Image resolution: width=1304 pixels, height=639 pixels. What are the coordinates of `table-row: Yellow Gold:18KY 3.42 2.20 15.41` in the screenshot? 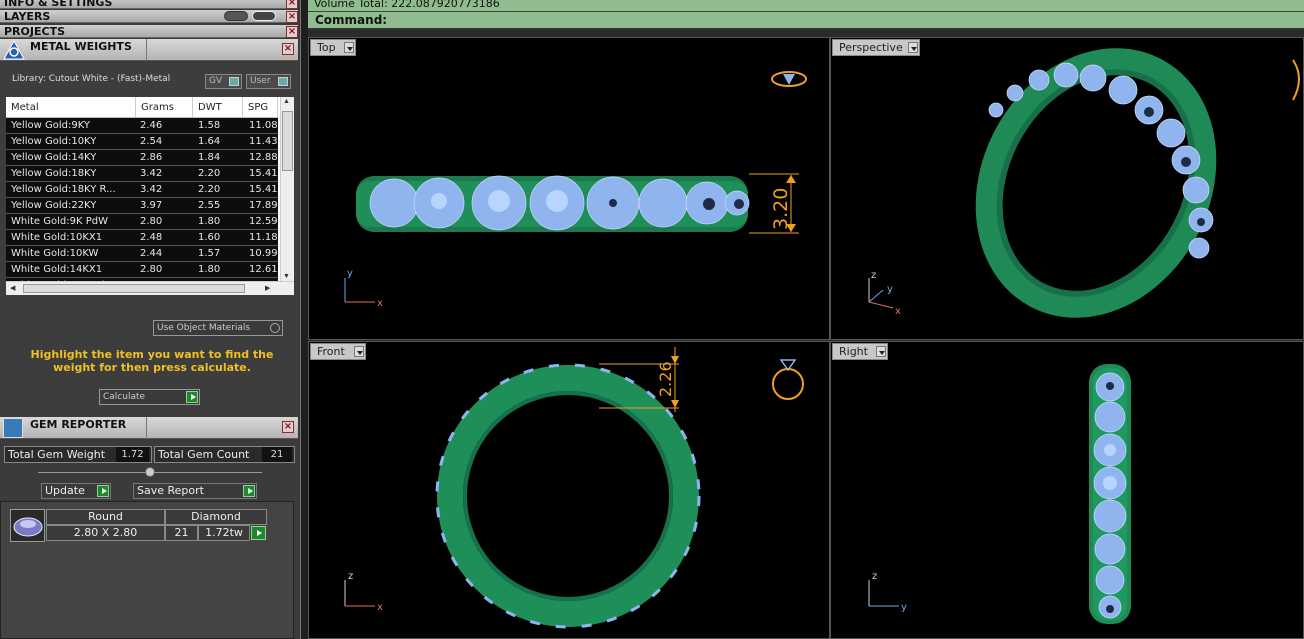 It's located at (142, 174).